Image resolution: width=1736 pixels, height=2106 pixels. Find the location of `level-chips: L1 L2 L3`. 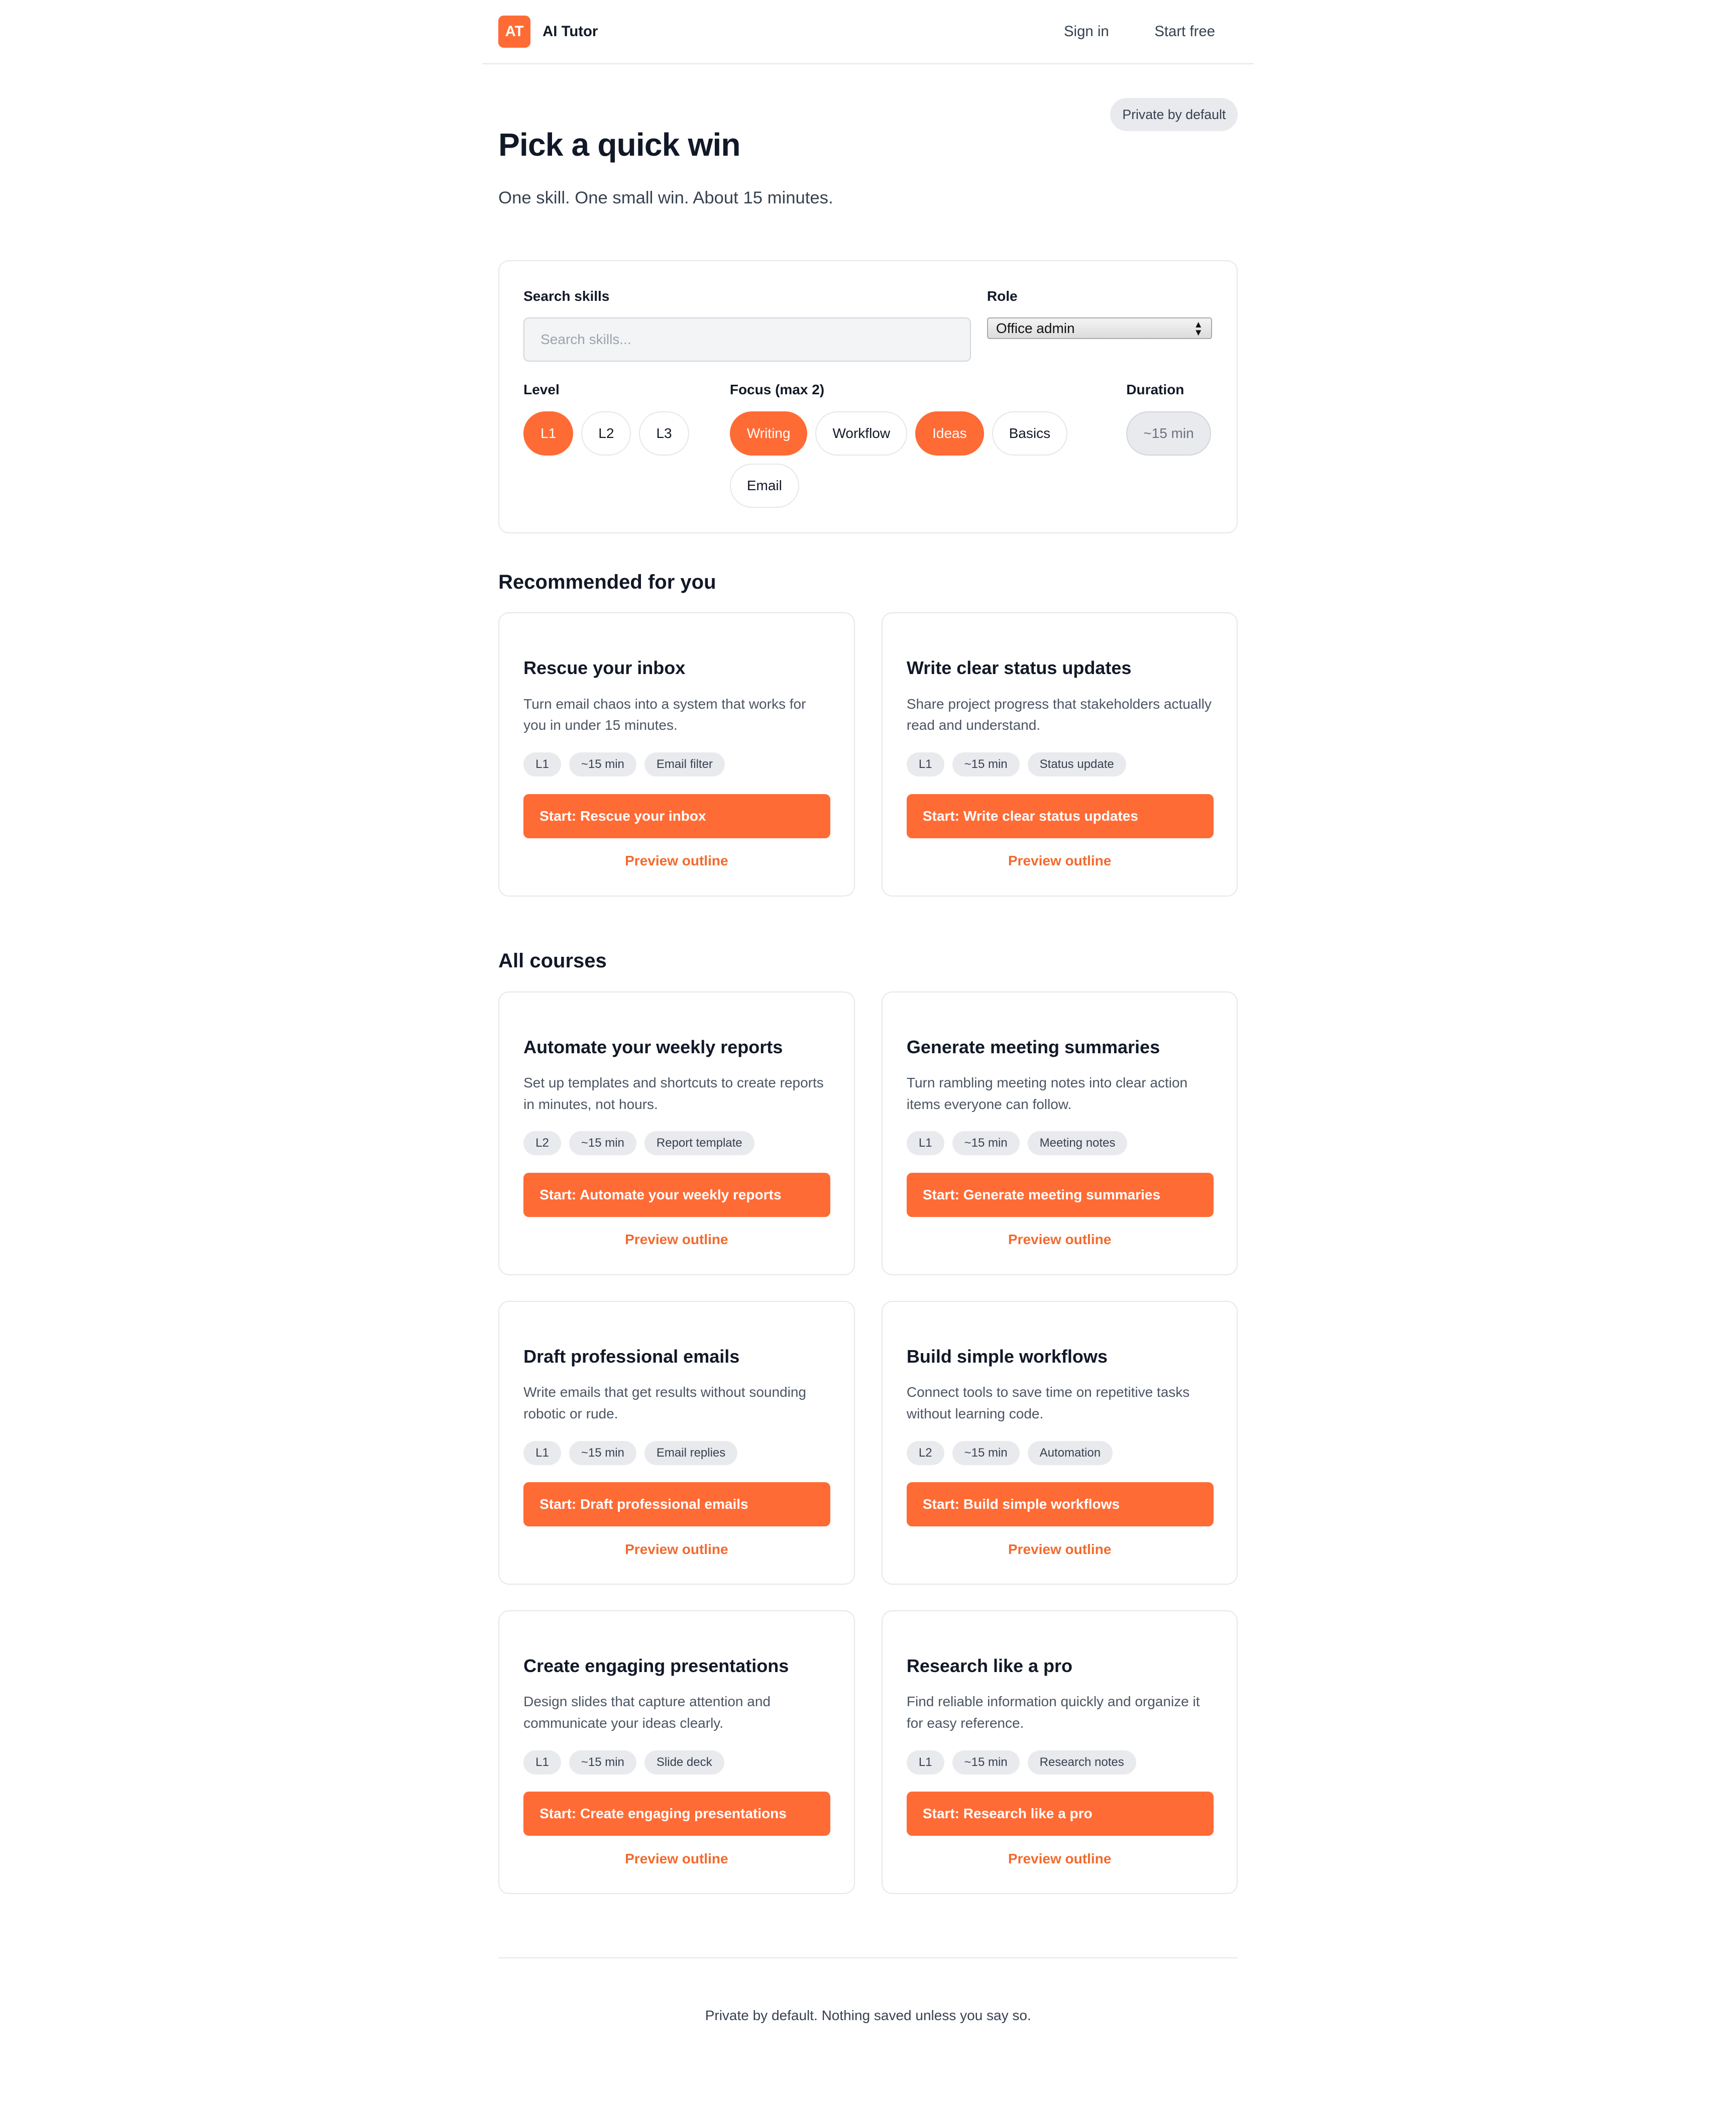

level-chips: L1 L2 L3 is located at coordinates (606, 433).